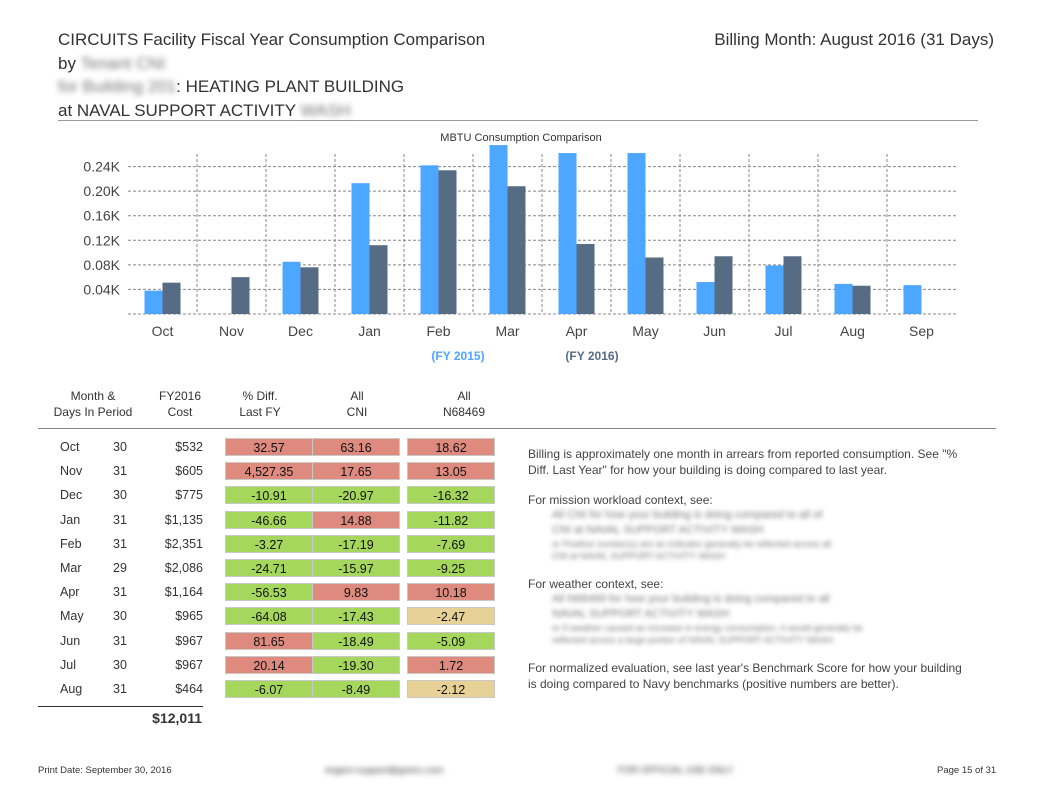 This screenshot has width=1042, height=804. I want to click on column-header-n68469-line1: All, so click(464, 396).